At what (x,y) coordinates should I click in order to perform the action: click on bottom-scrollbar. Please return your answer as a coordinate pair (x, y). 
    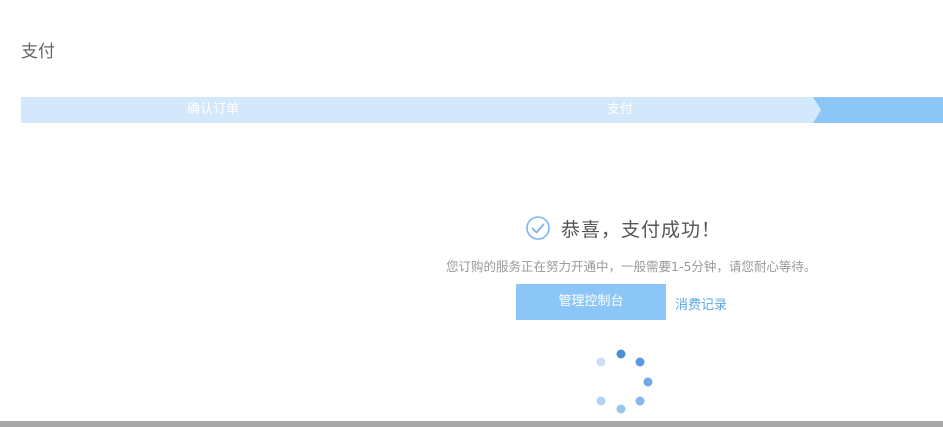
    Looking at the image, I should click on (471, 424).